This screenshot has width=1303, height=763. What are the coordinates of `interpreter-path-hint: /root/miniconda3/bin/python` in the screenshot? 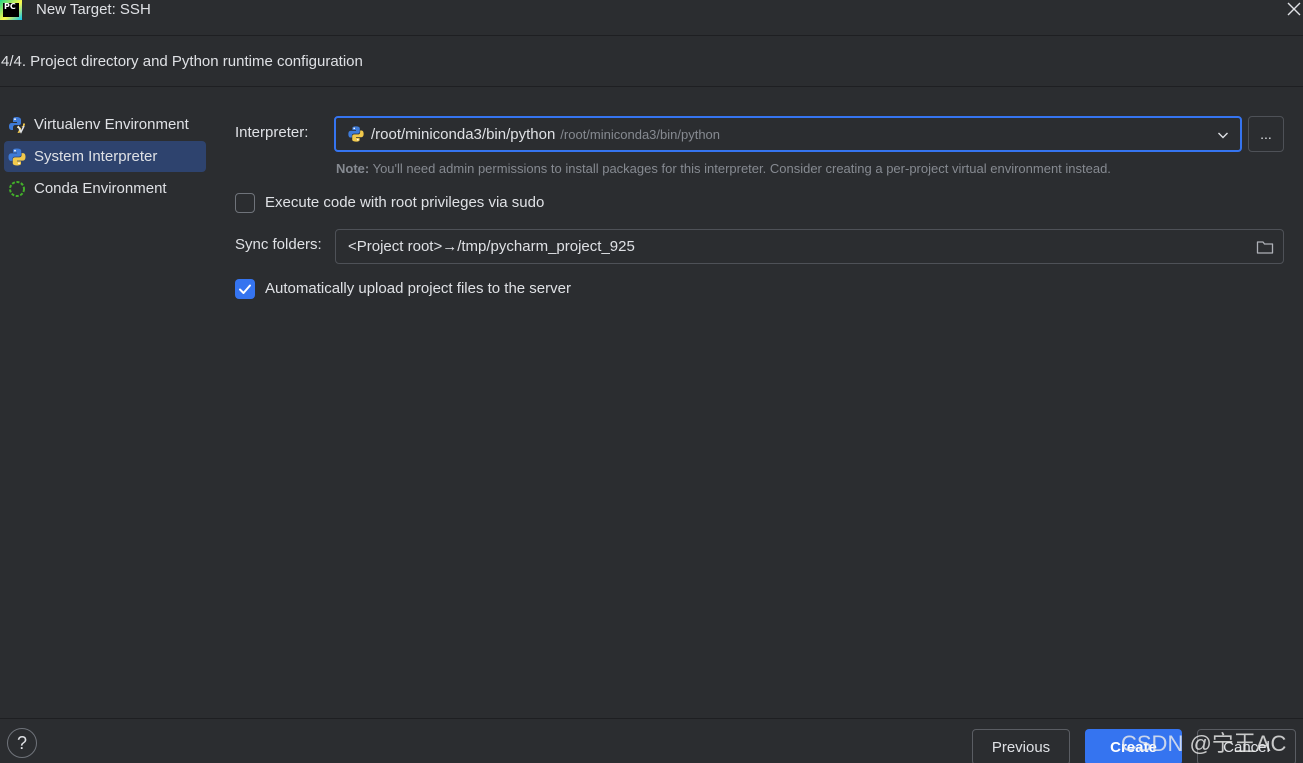 It's located at (640, 134).